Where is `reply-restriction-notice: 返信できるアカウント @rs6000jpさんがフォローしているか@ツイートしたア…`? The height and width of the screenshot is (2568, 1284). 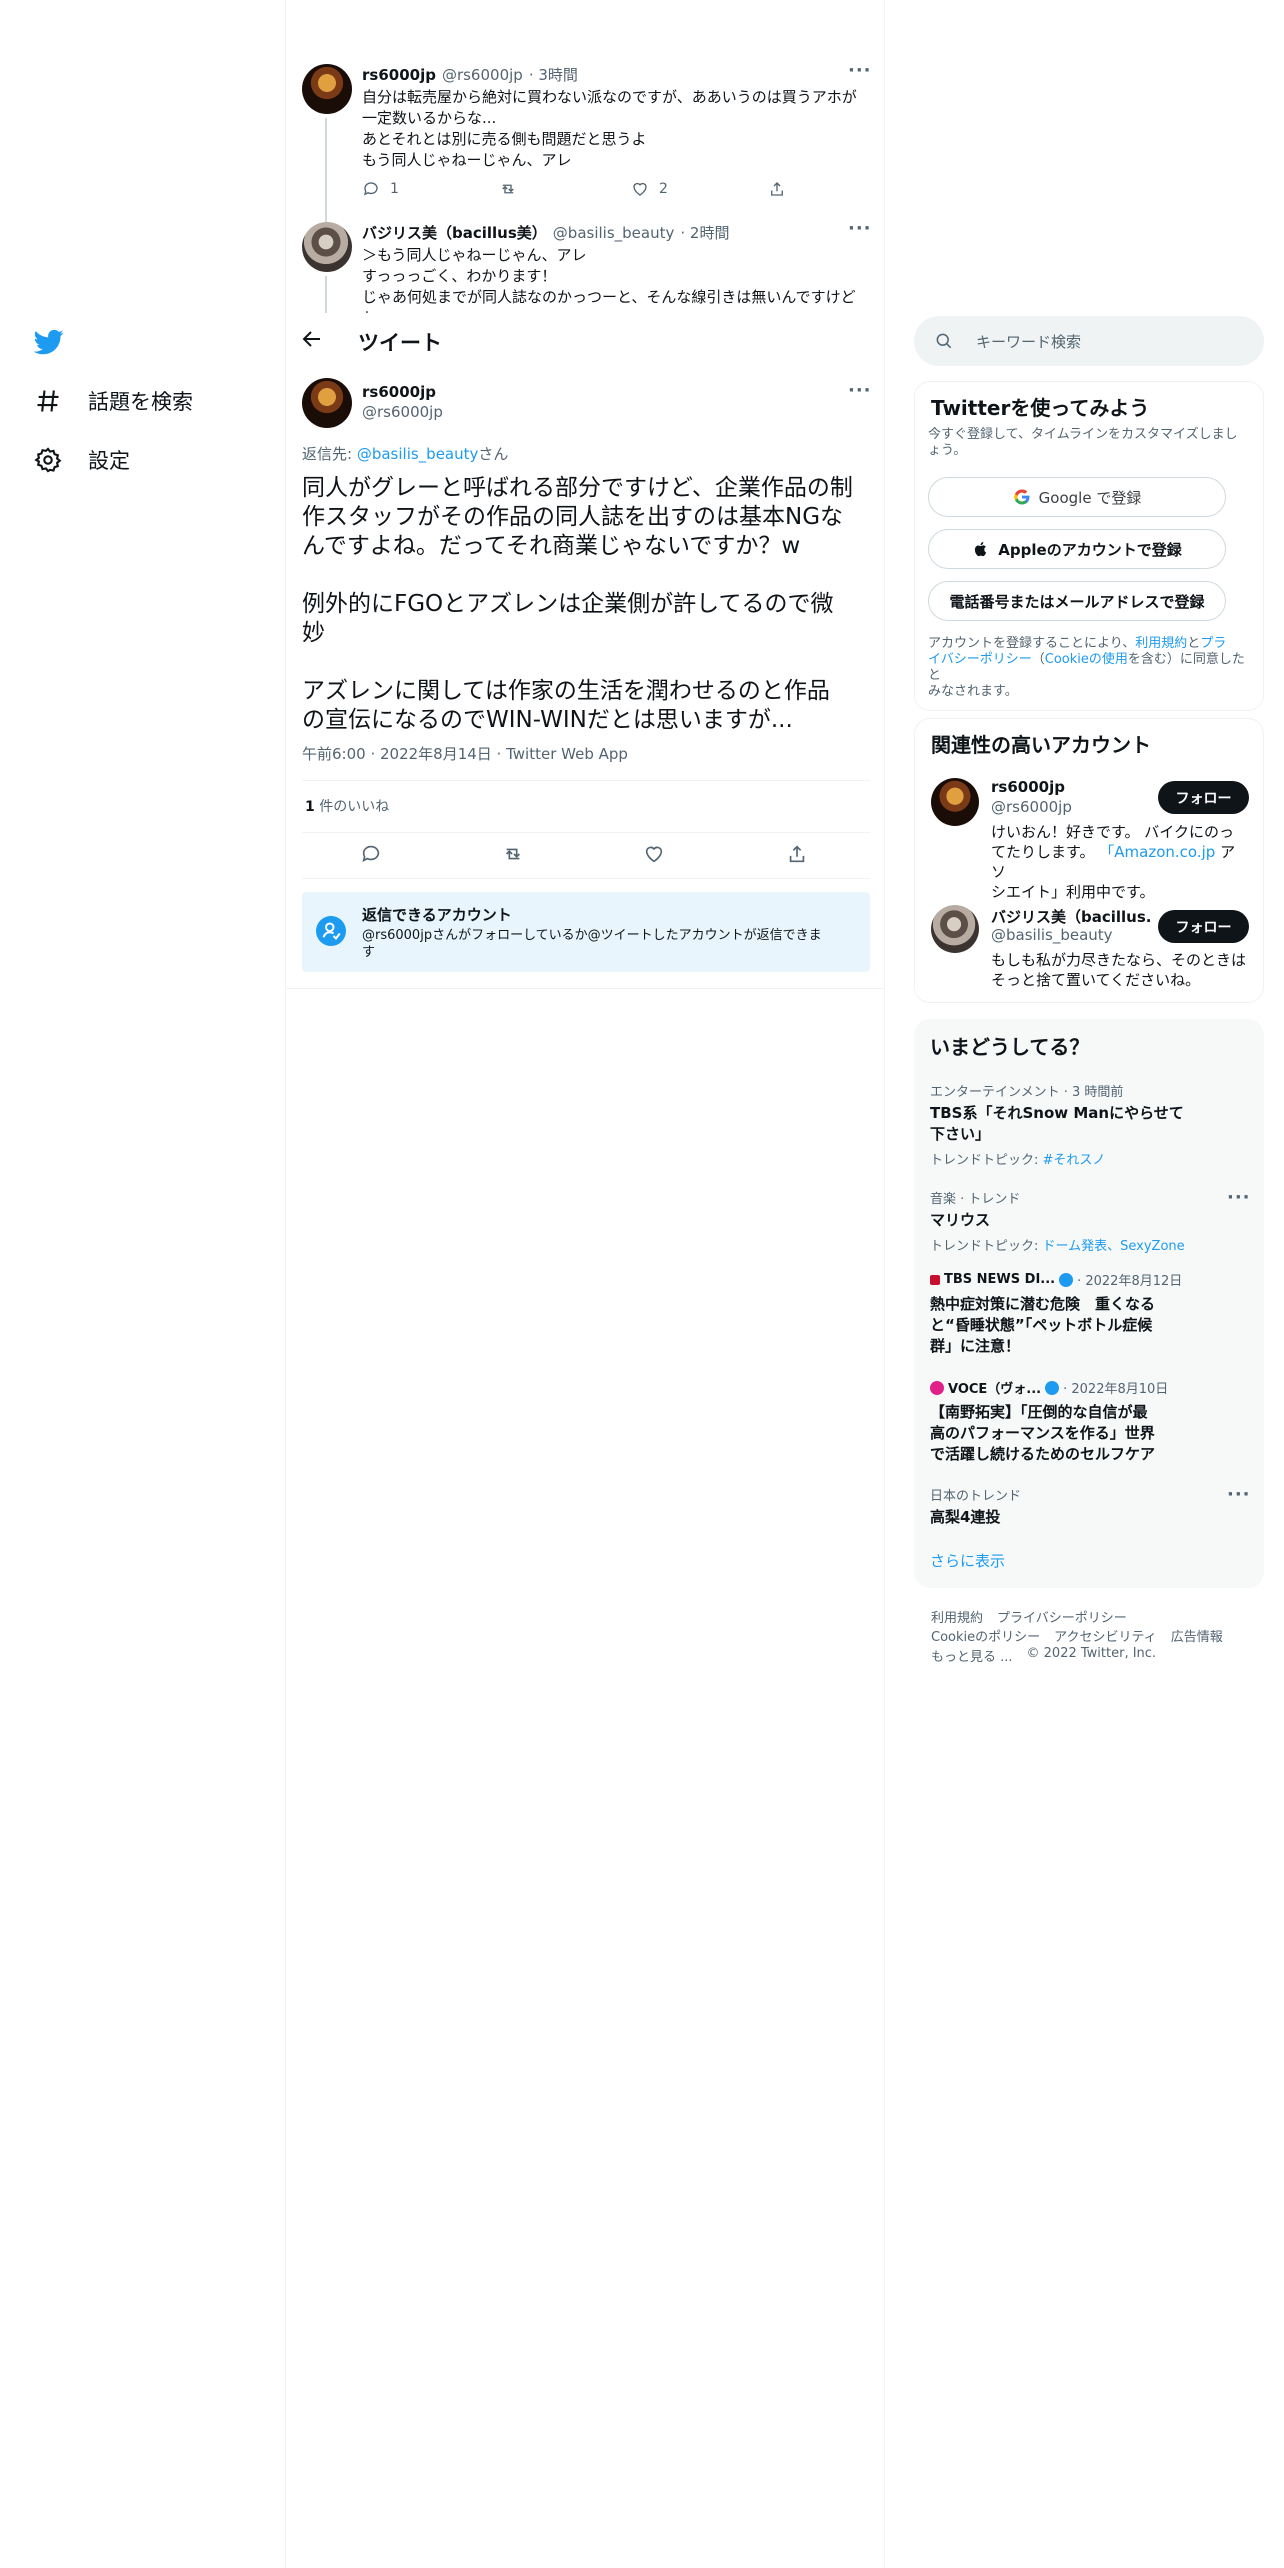
reply-restriction-notice: 返信できるアカウント @rs6000jpさんがフォローしているか@ツイートしたア… is located at coordinates (586, 932).